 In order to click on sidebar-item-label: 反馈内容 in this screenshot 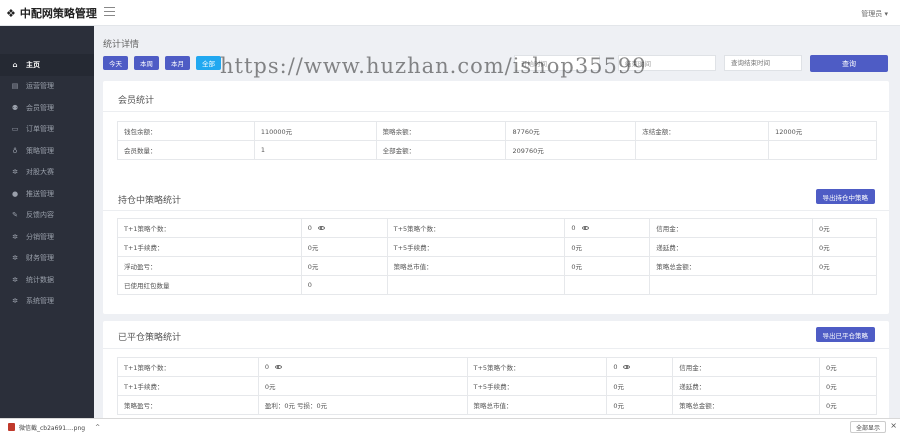, I will do `click(40, 215)`.